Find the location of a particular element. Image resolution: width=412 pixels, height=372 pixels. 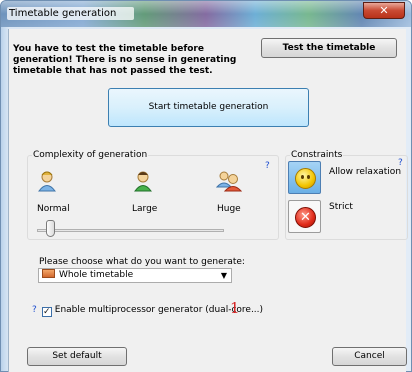

person-single-icon is located at coordinates (47, 183).